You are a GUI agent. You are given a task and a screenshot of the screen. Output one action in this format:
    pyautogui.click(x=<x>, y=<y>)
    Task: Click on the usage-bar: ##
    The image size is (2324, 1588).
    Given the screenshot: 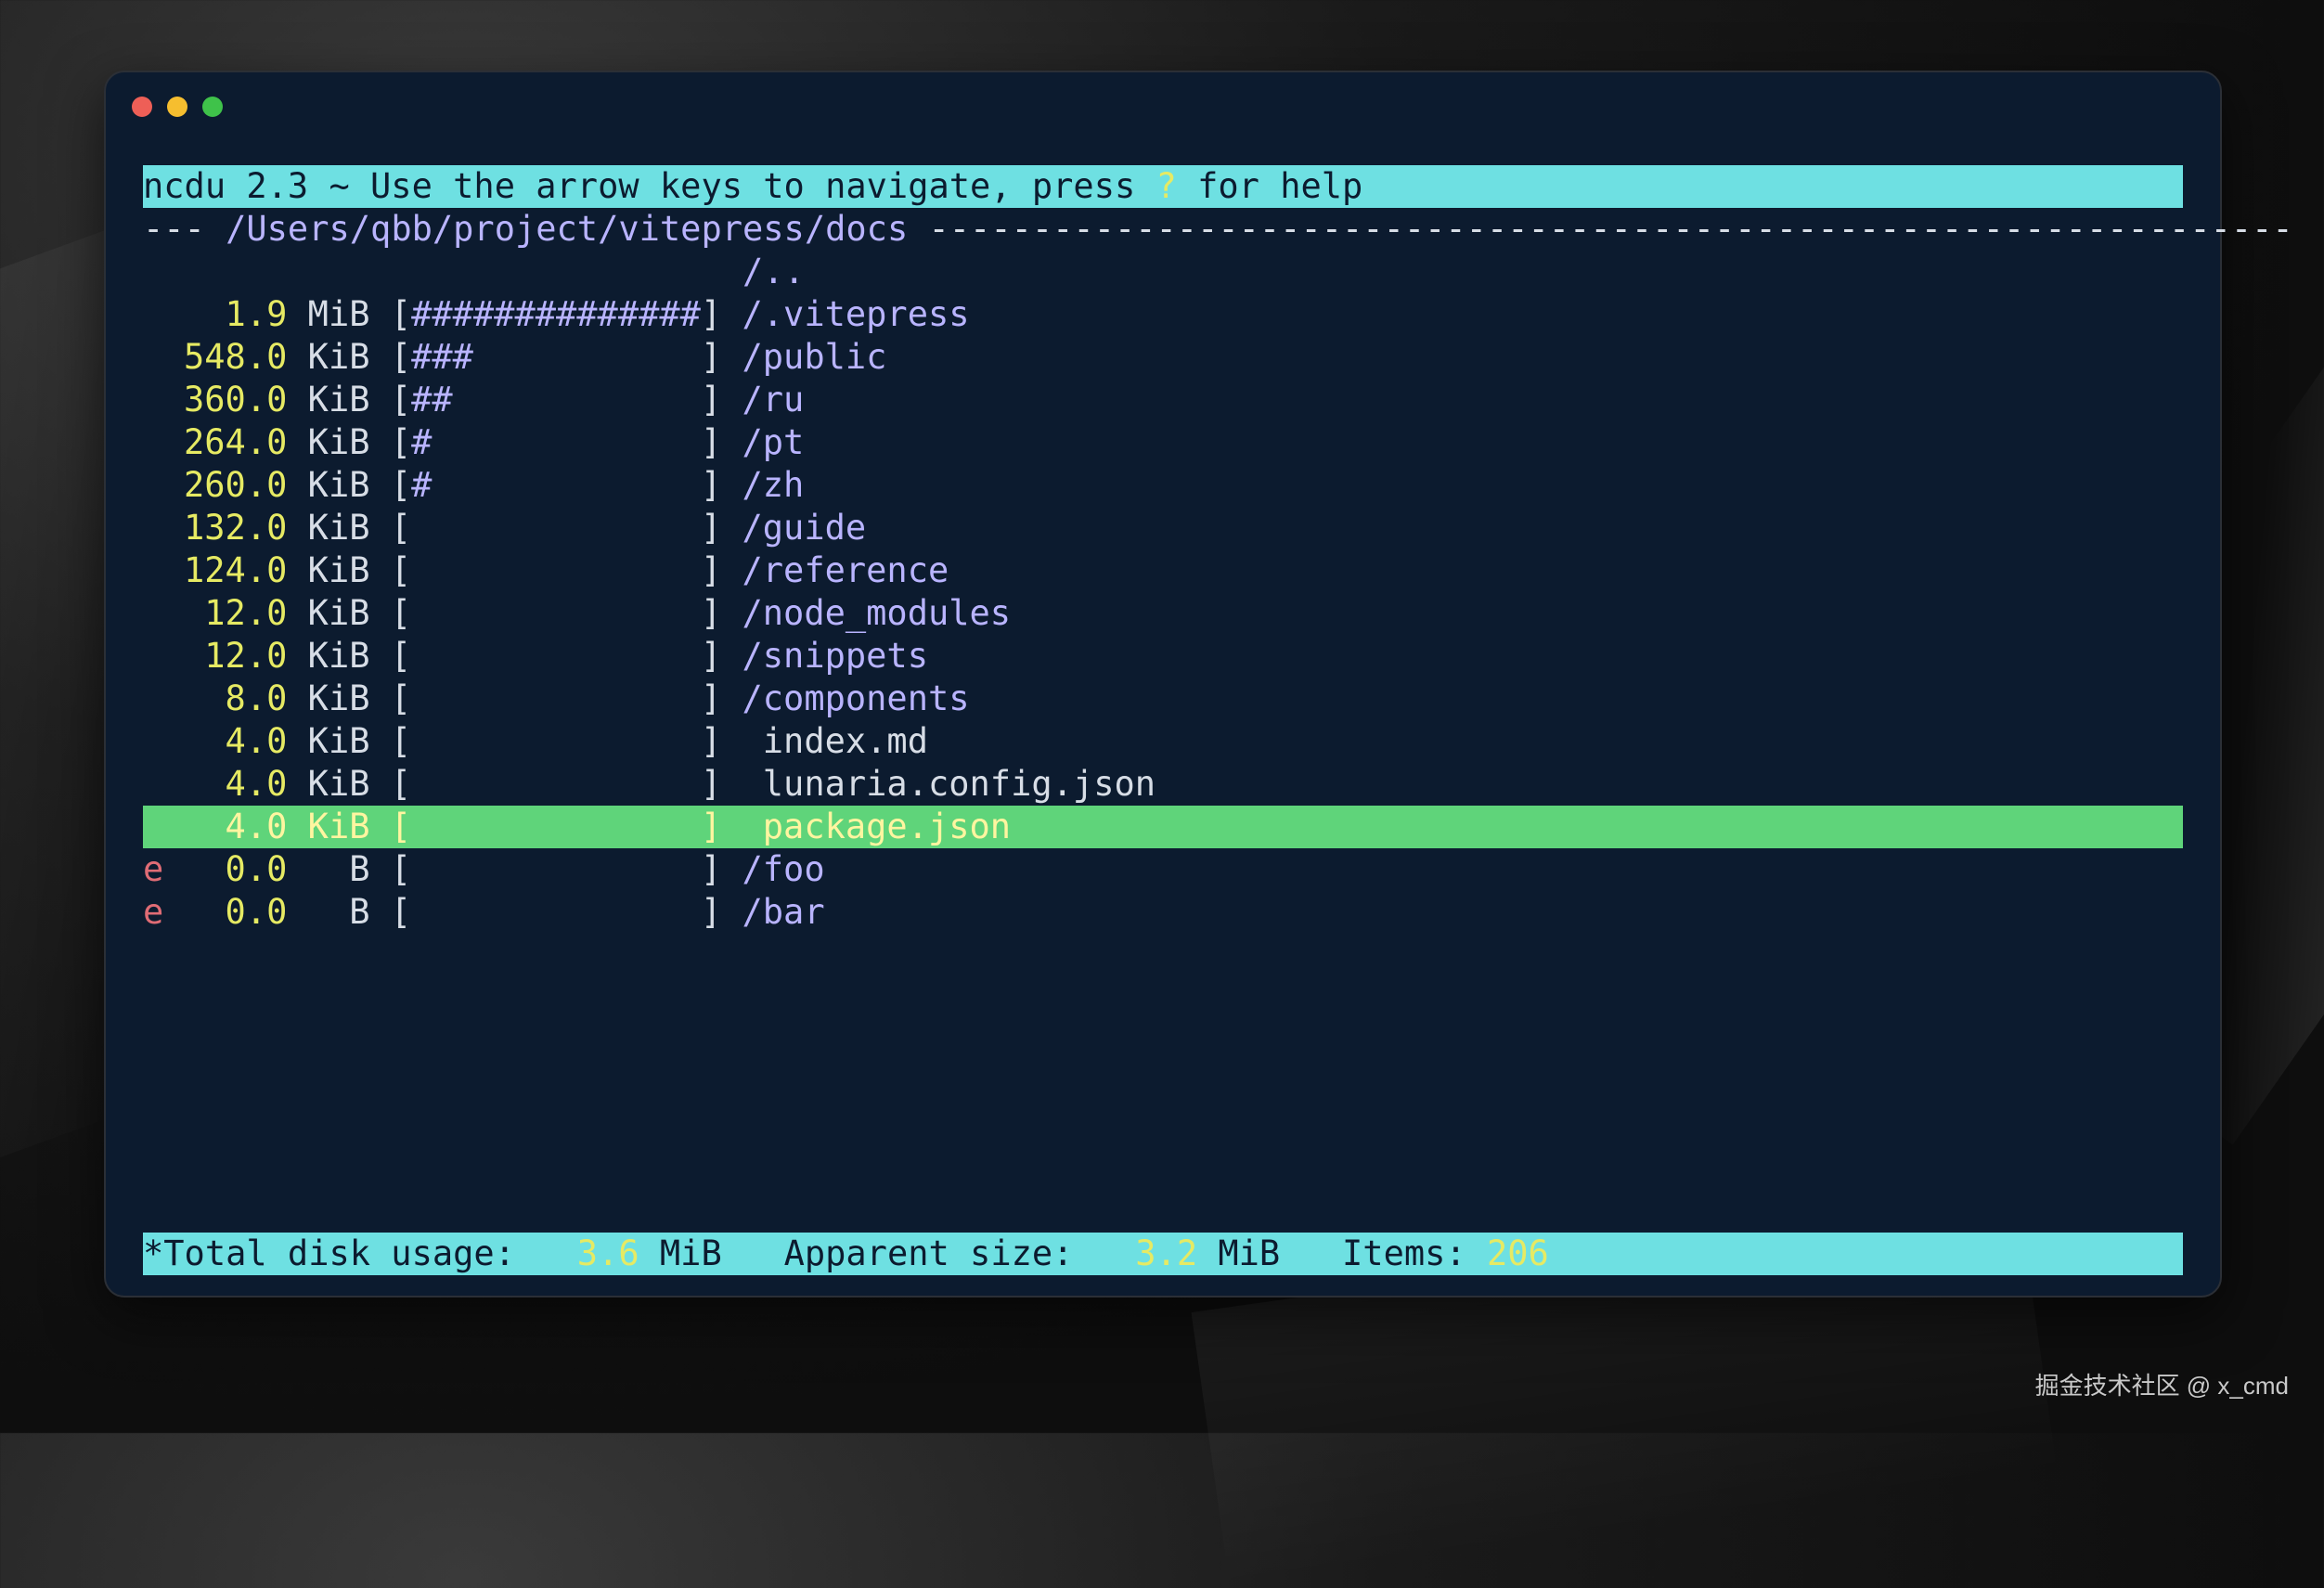 What is the action you would take?
    pyautogui.click(x=556, y=400)
    